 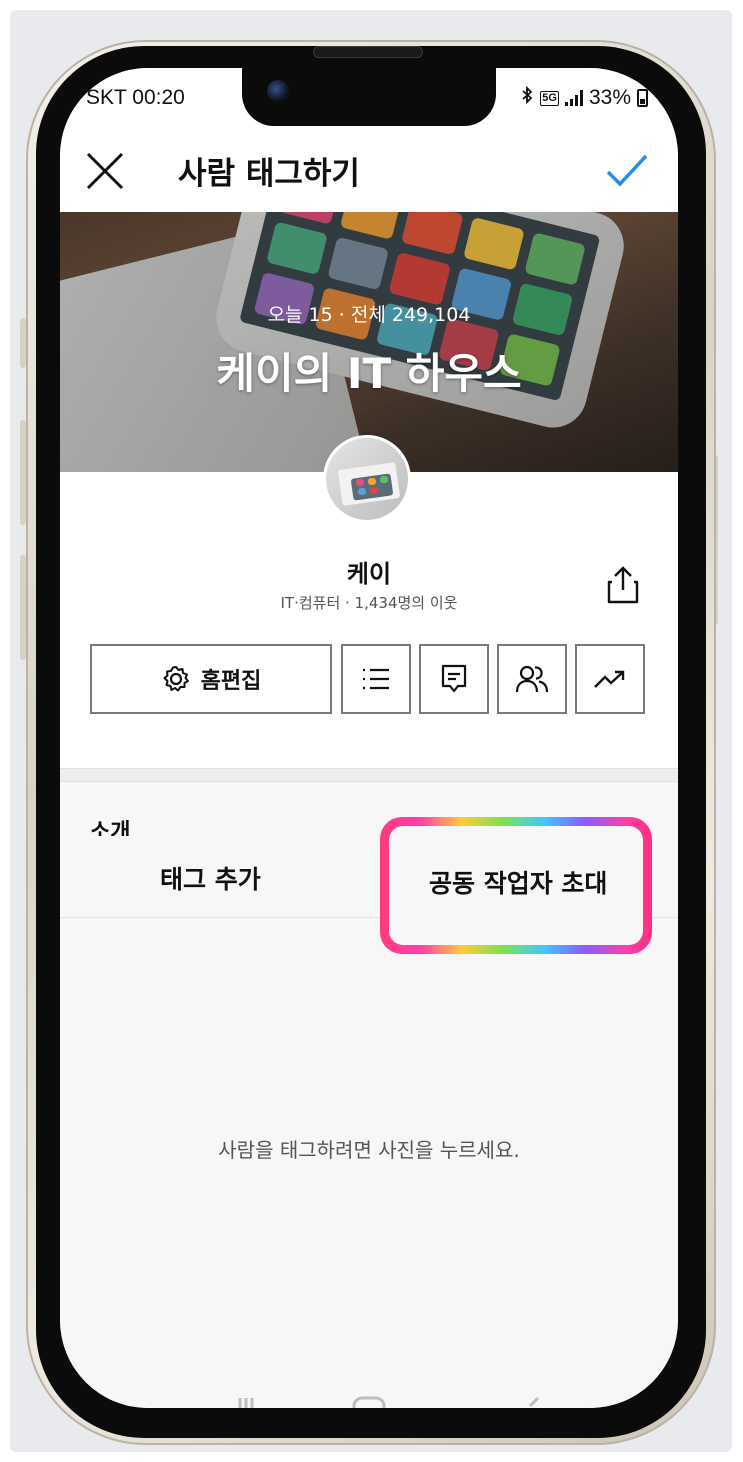 I want to click on statistics-button, so click(x=610, y=679).